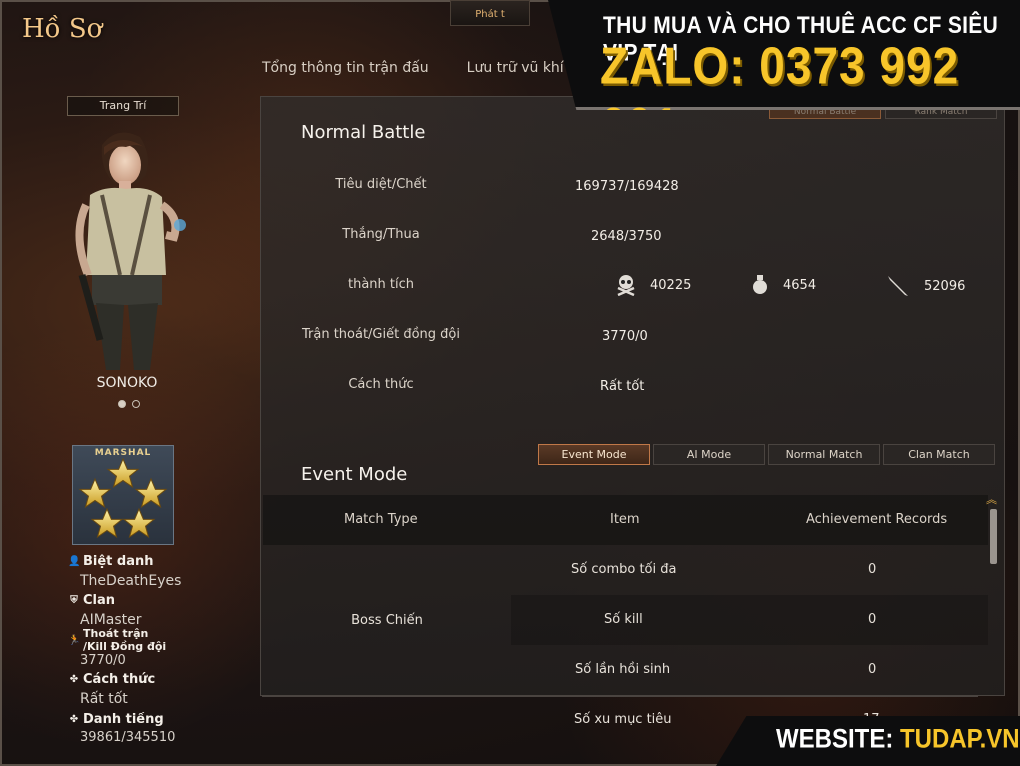  What do you see at coordinates (625, 336) in the screenshot?
I see `stat-value: 3770/0` at bounding box center [625, 336].